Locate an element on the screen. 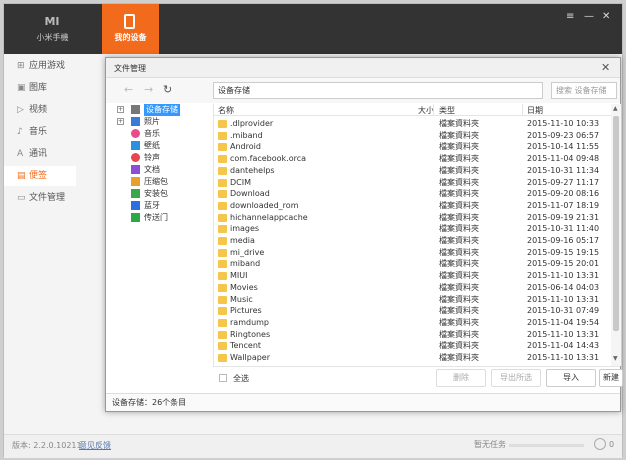  file-row: media 檔案資料夾 2015-09-16 05:17 is located at coordinates (412, 241).